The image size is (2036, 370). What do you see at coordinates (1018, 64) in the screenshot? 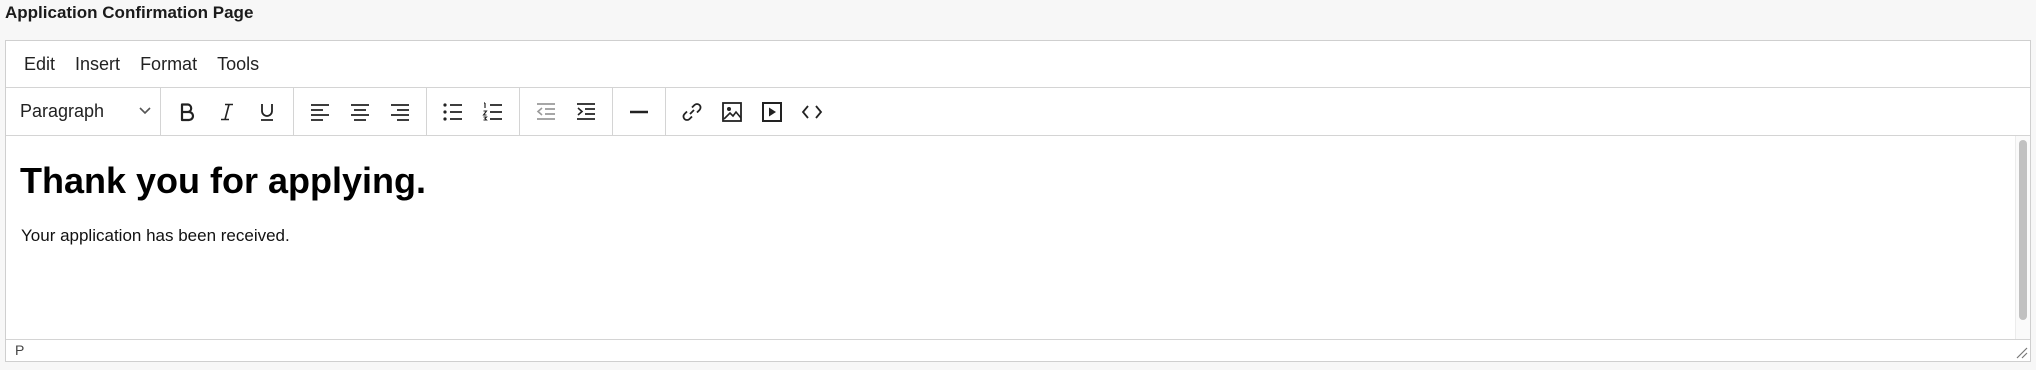
I see `menubar: Edit Insert Format Tools` at bounding box center [1018, 64].